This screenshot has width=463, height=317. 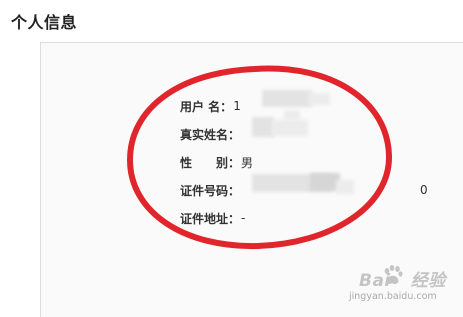 I want to click on field-id-address-value: -, so click(x=243, y=218).